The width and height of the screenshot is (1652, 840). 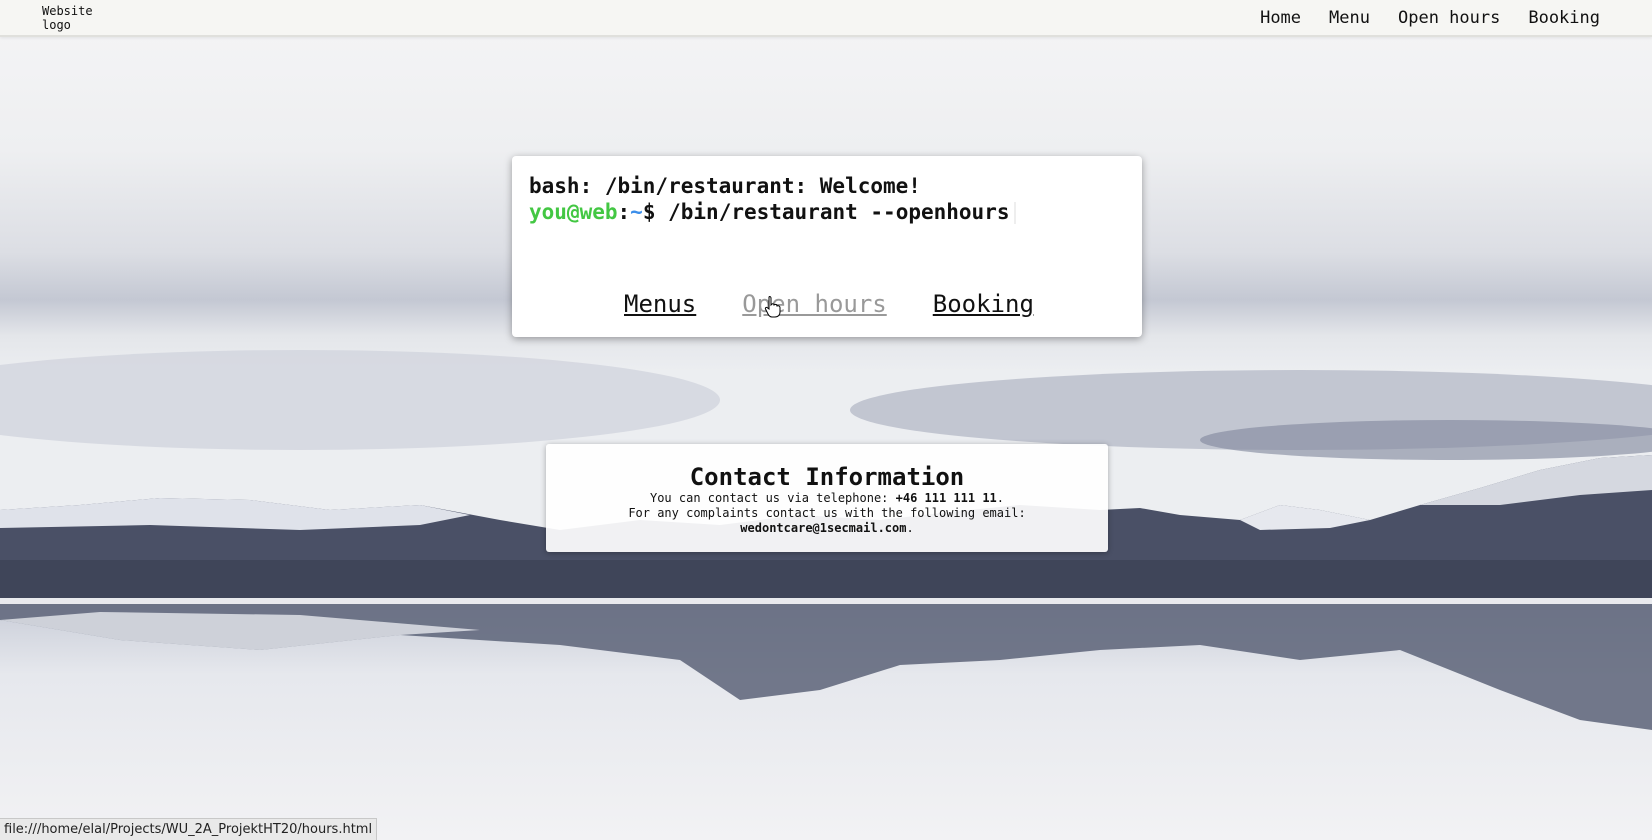 I want to click on contact-title: Contact Information, so click(x=827, y=477).